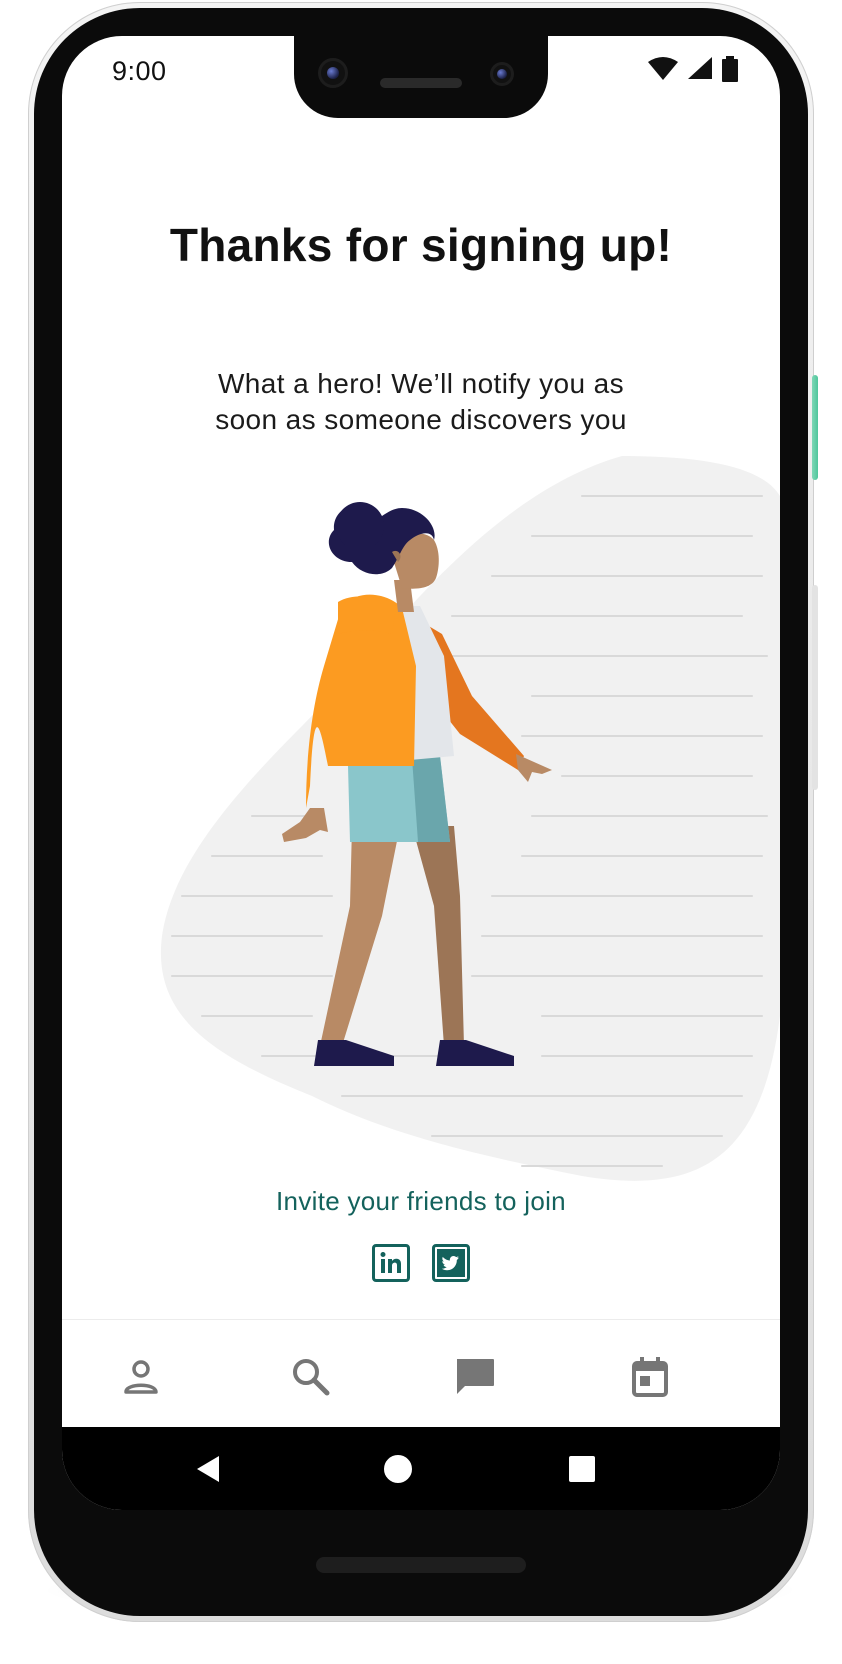 Image resolution: width=842 pixels, height=1664 pixels. I want to click on home-button, so click(398, 1469).